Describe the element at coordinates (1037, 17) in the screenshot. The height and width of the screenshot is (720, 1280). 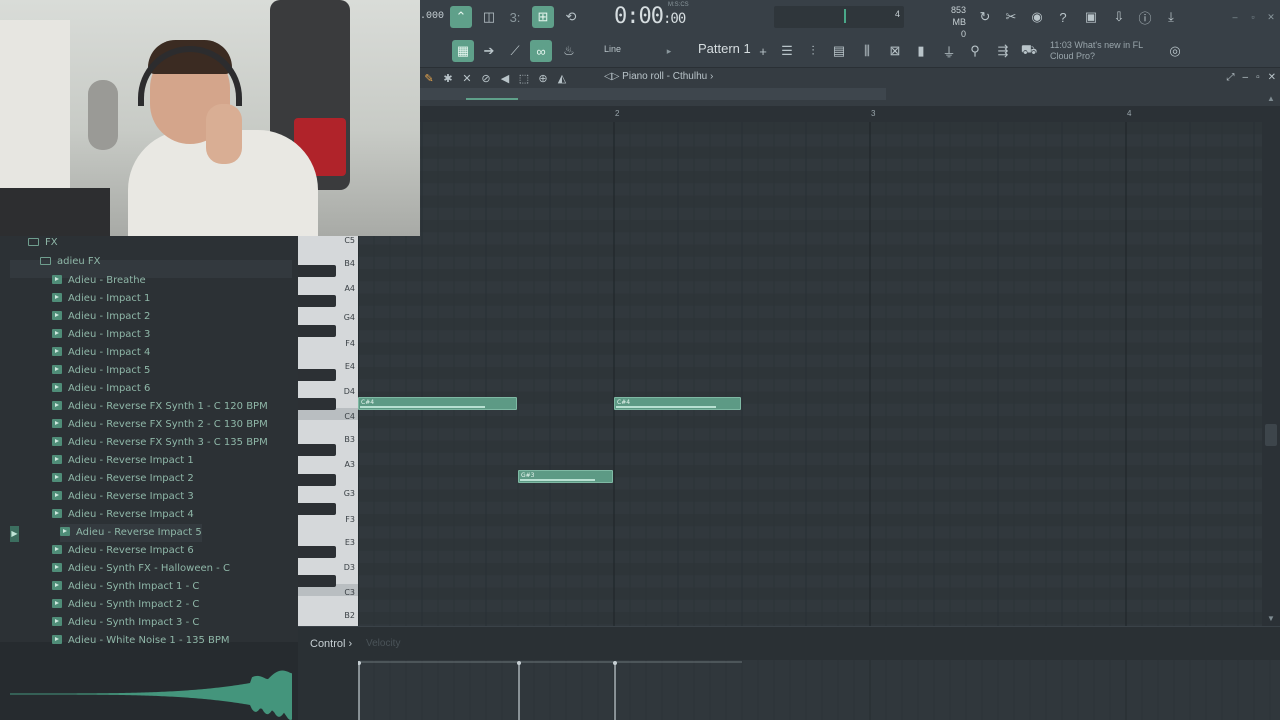
I see `mic-icon: ◉` at that location.